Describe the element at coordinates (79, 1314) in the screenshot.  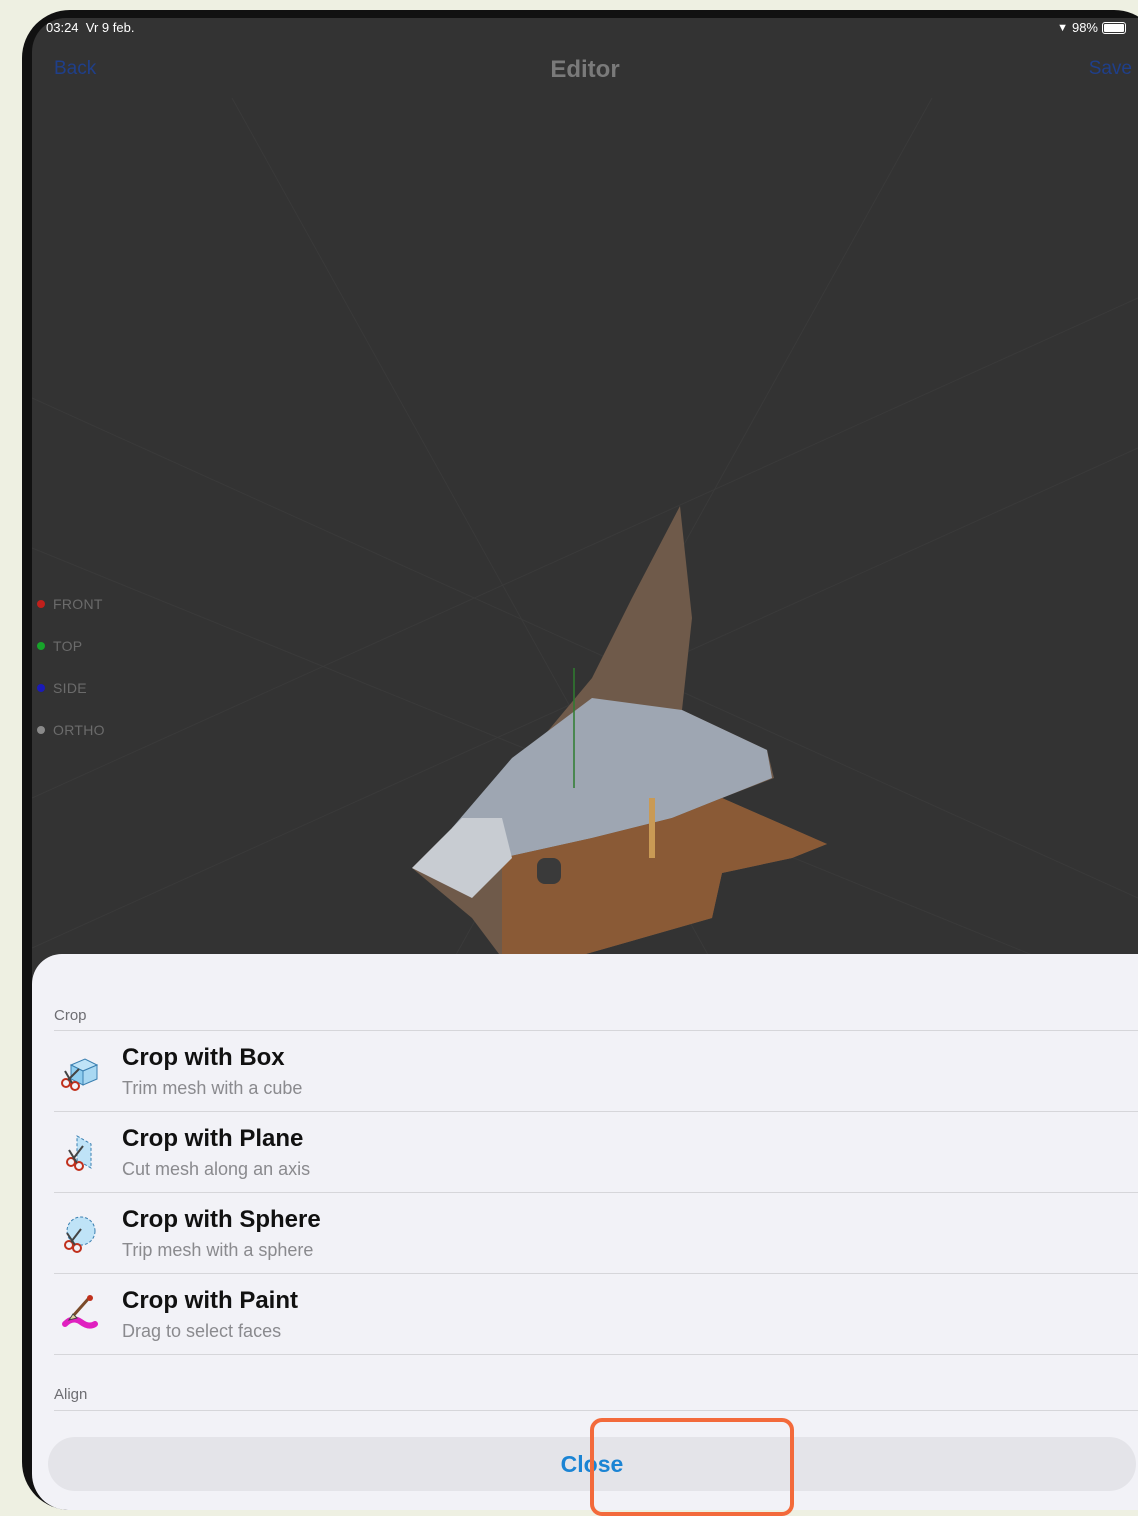
I see `crop-paint-icon` at that location.